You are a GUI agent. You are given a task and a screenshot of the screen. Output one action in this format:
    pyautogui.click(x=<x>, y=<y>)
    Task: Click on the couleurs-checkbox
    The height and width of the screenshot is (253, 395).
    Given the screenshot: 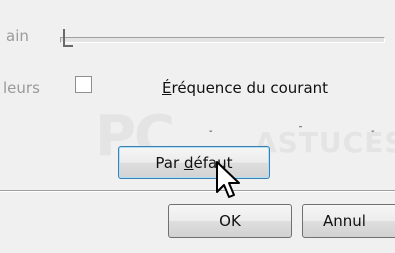 What is the action you would take?
    pyautogui.click(x=83, y=84)
    